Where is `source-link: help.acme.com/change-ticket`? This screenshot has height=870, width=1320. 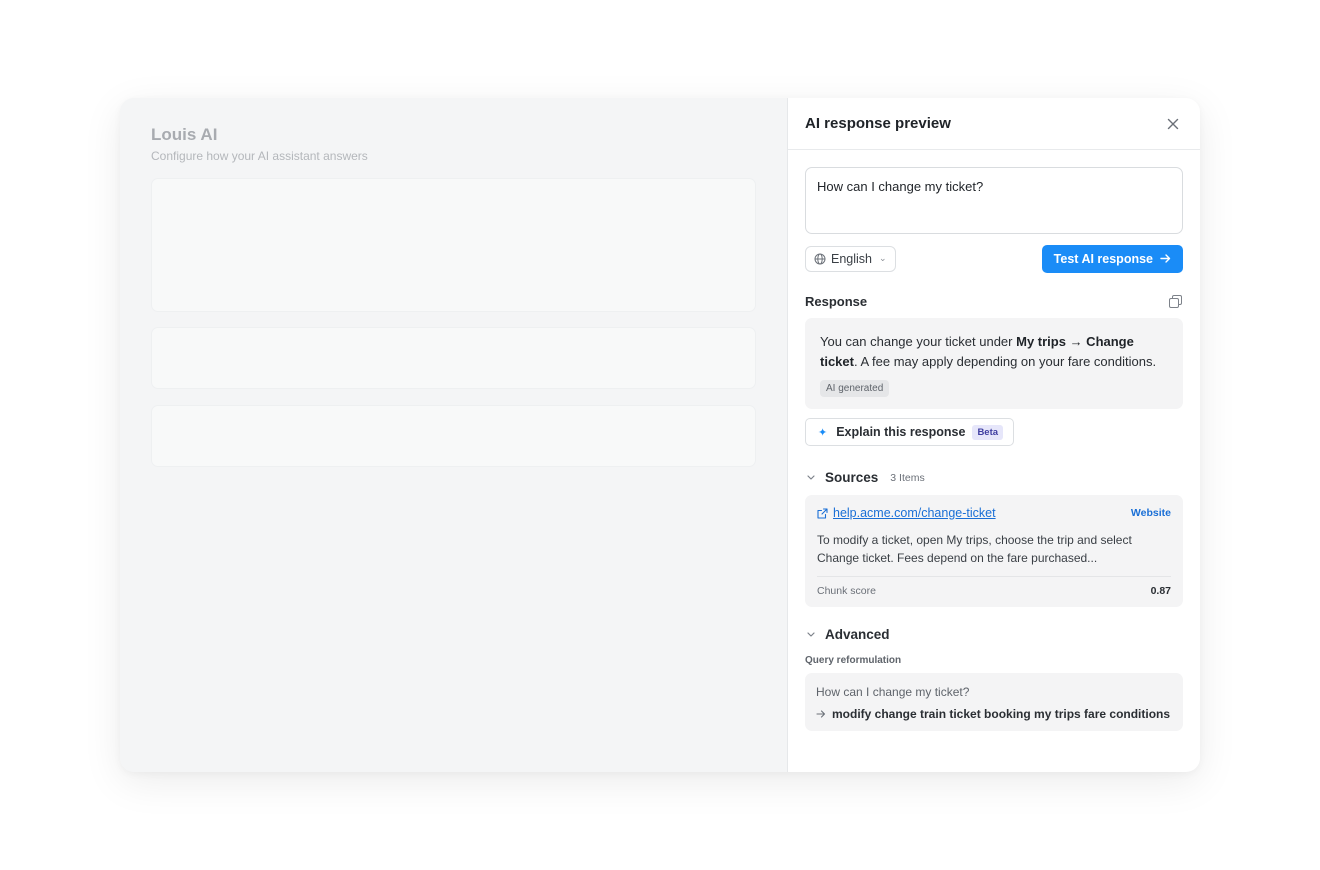 source-link: help.acme.com/change-ticket is located at coordinates (906, 513).